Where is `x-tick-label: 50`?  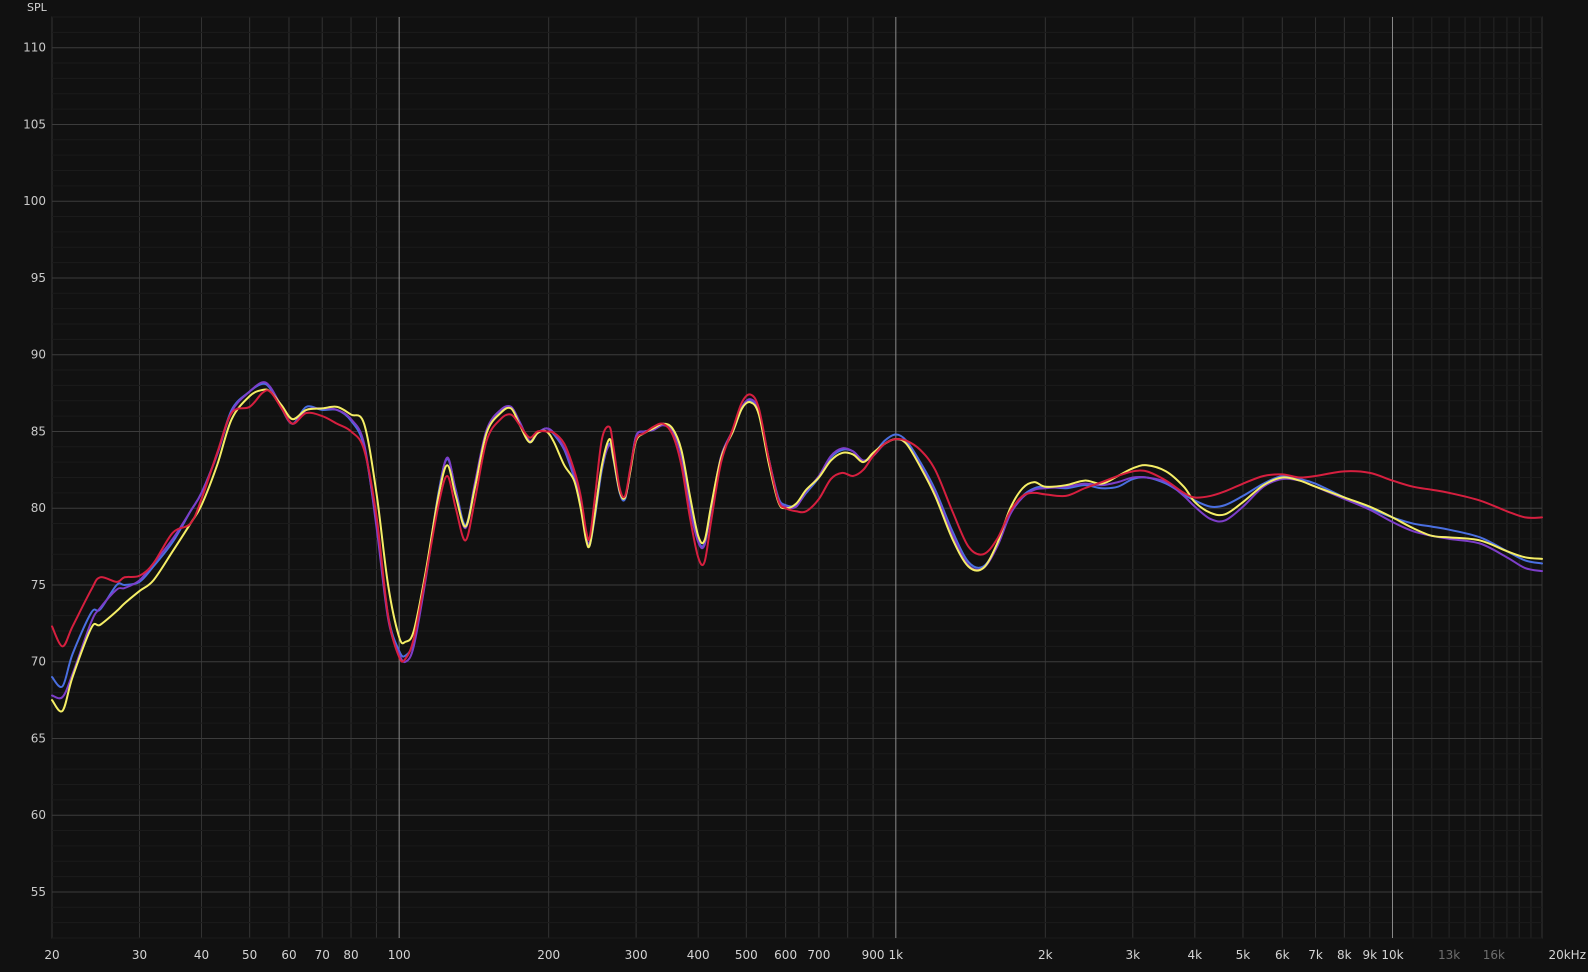
x-tick-label: 50 is located at coordinates (249, 955).